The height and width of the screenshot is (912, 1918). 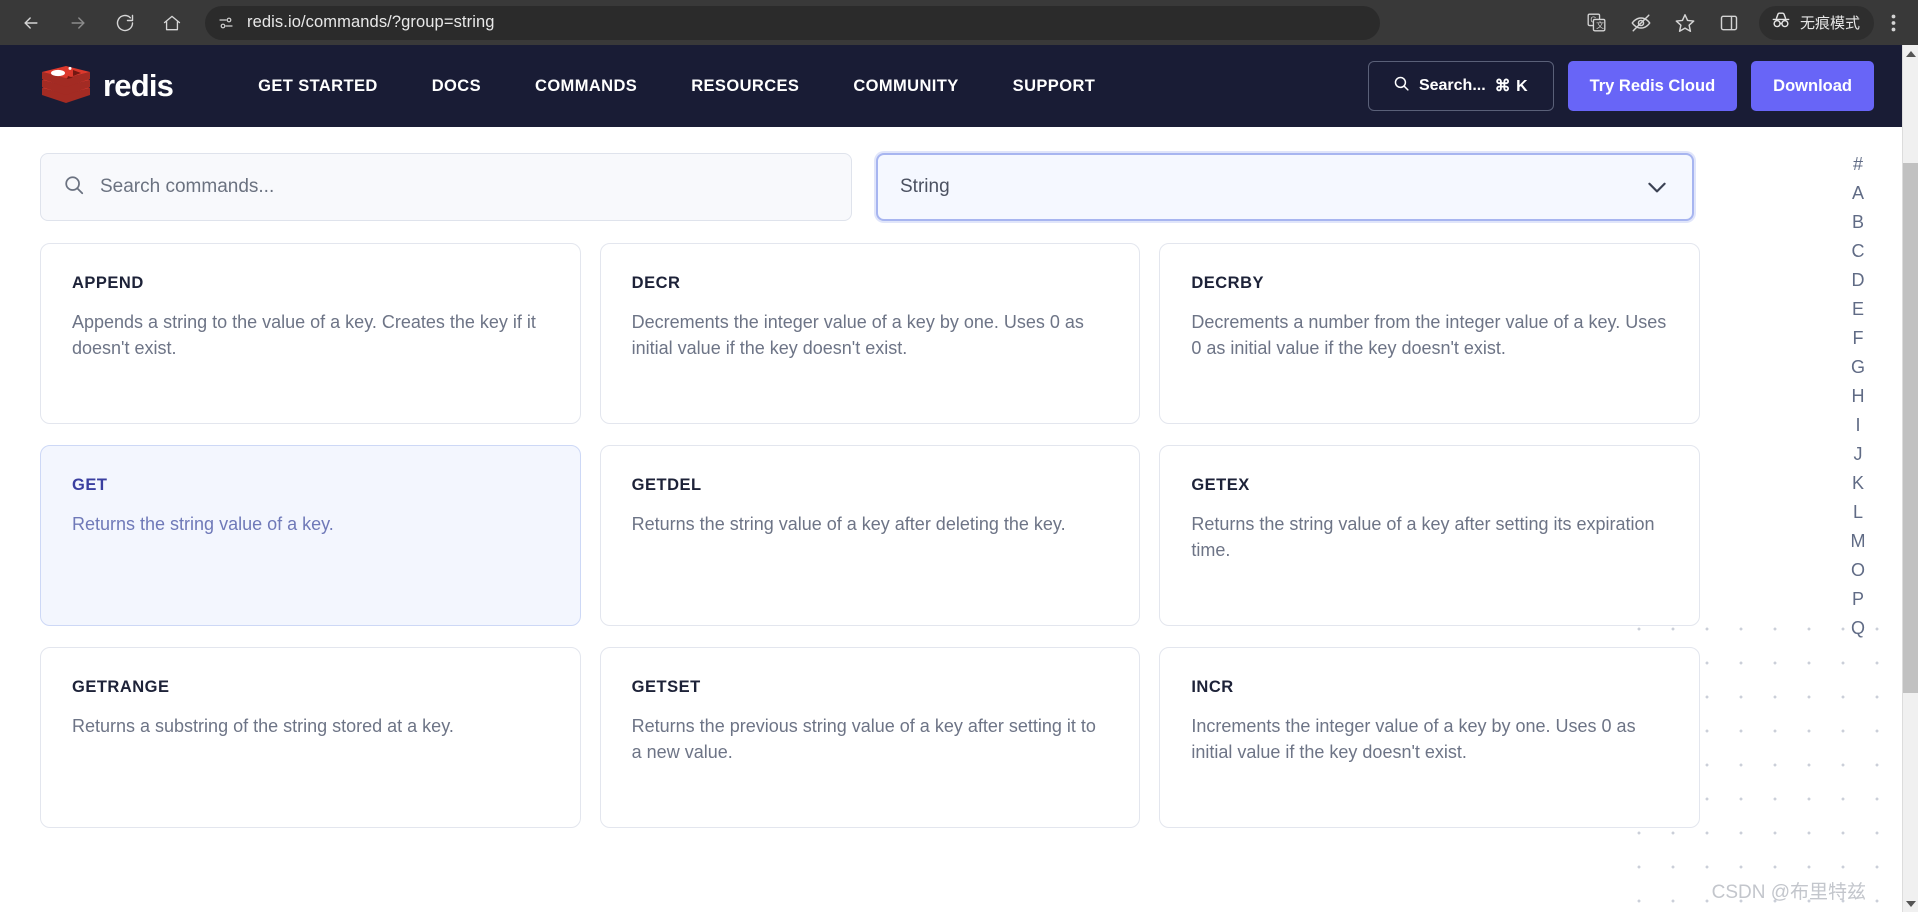 I want to click on search-commands-field, so click(x=446, y=187).